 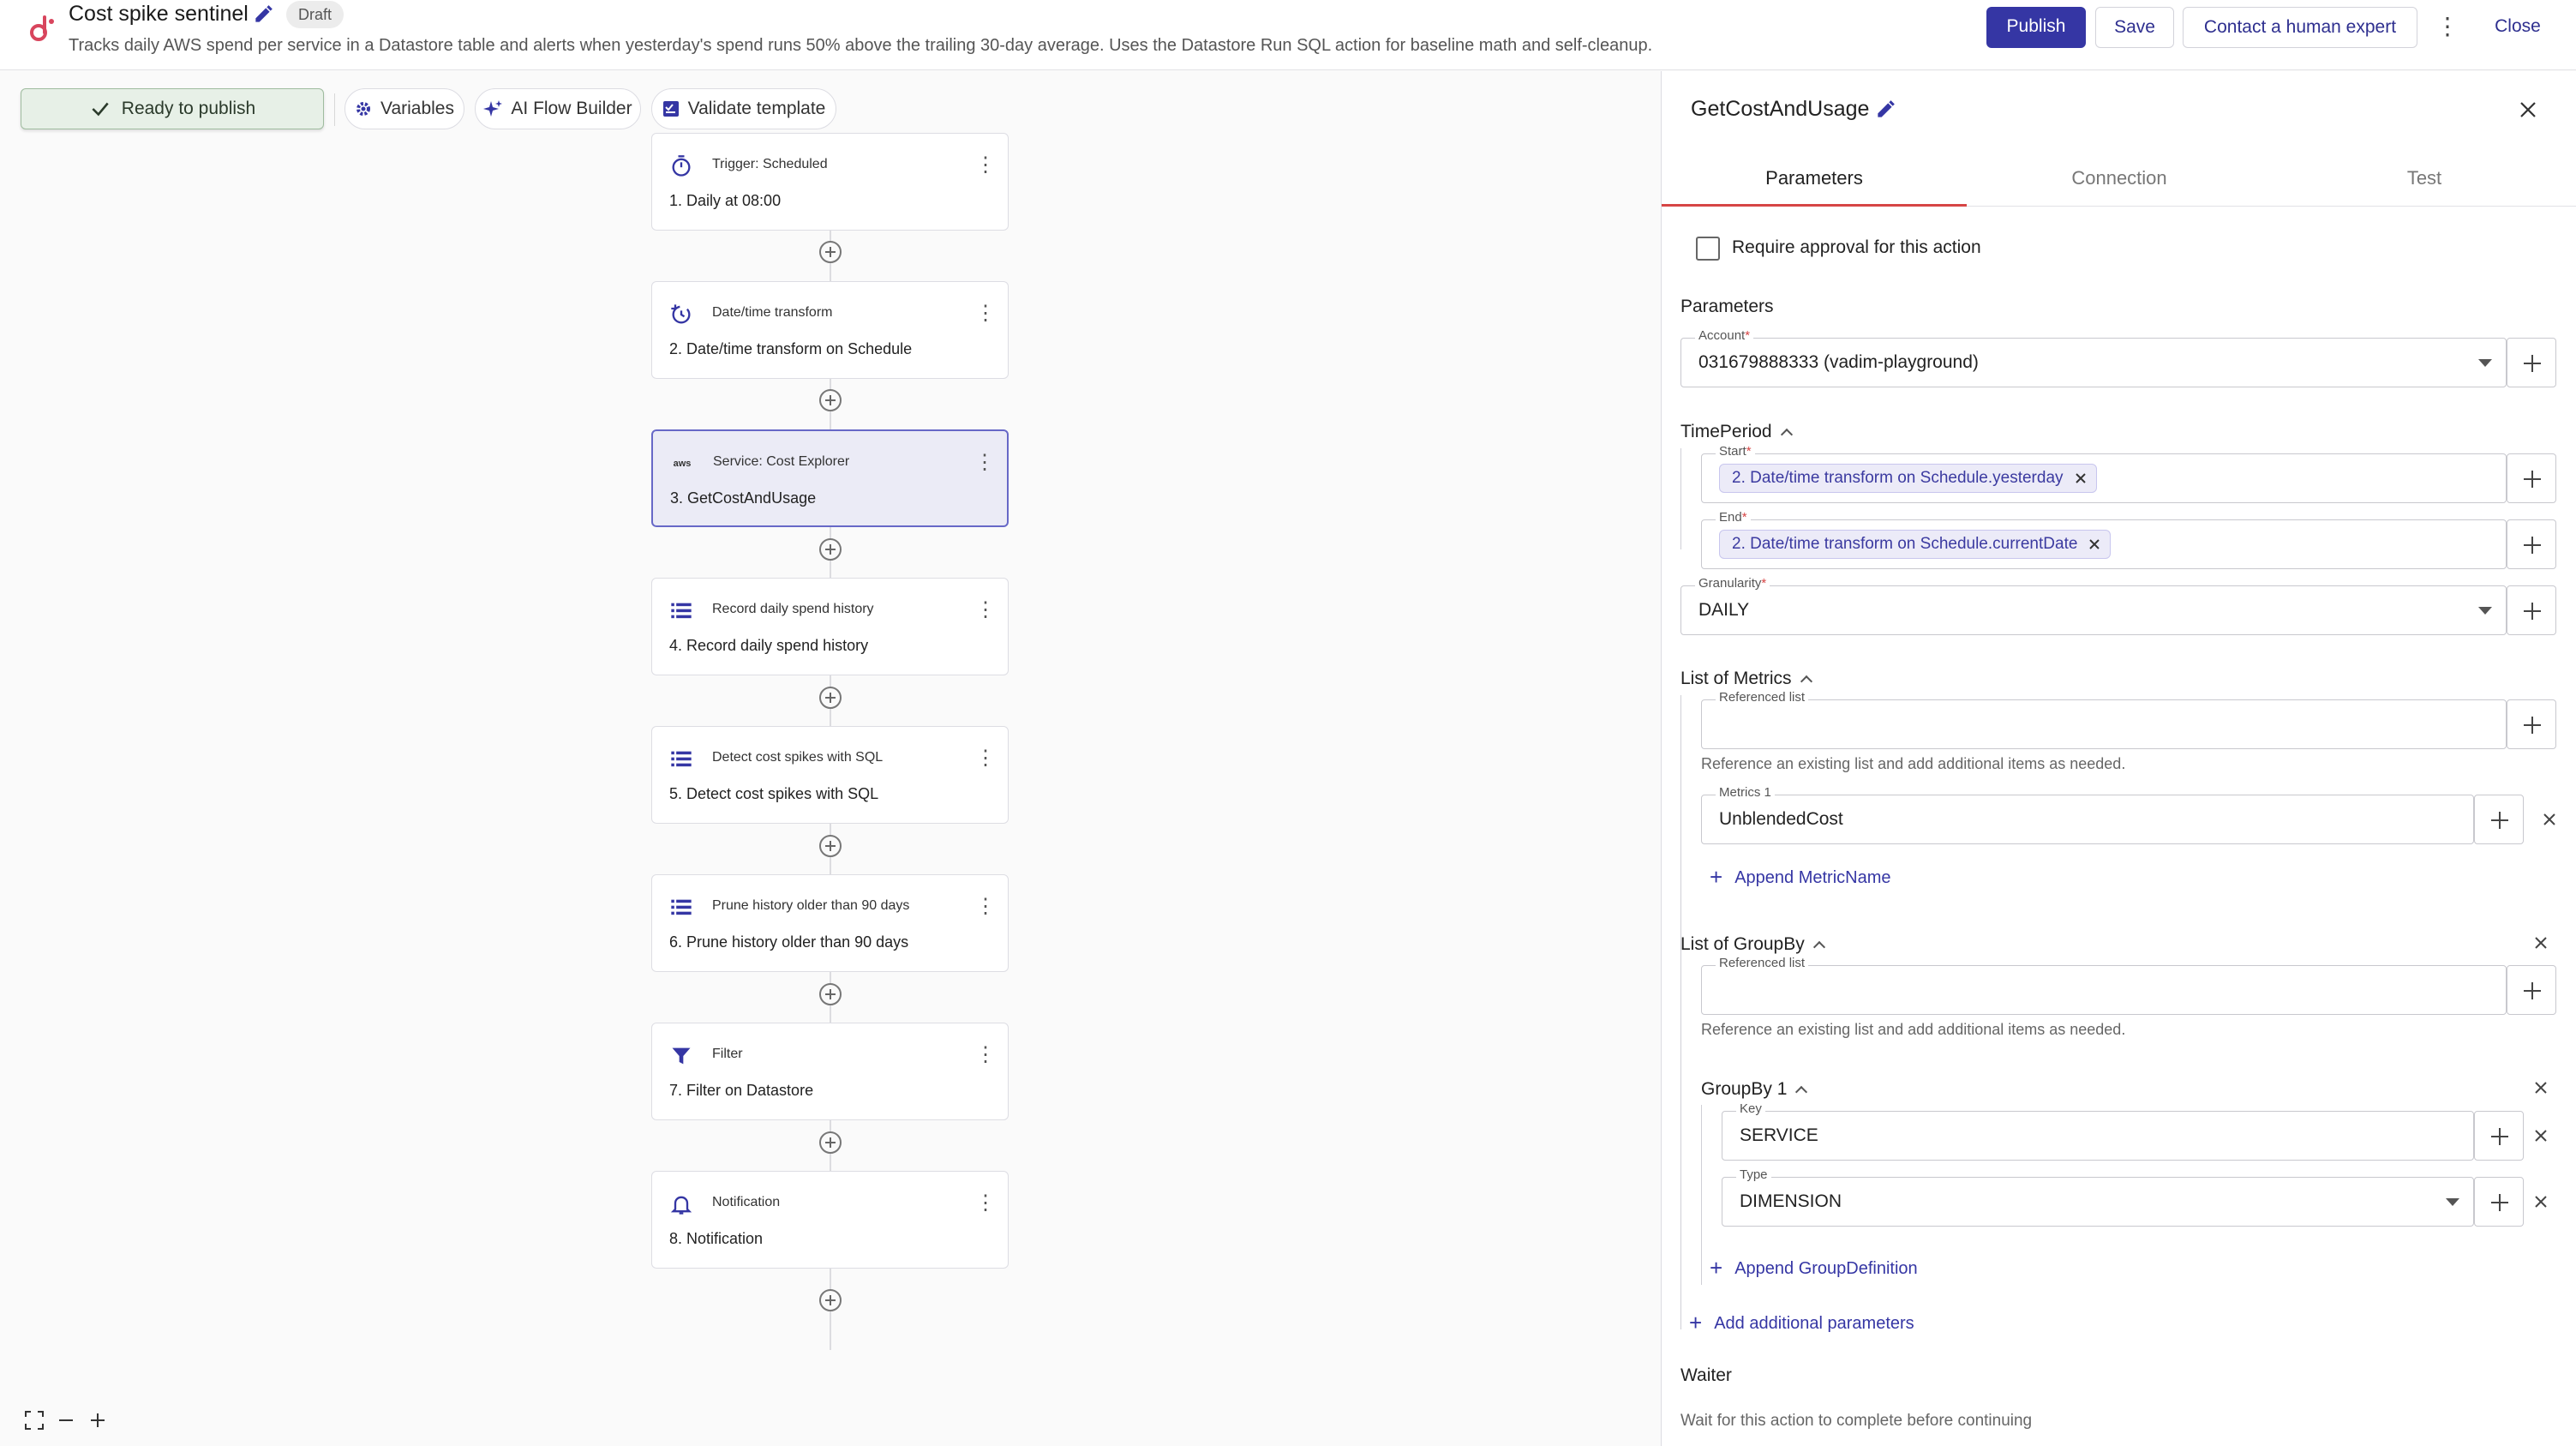 What do you see at coordinates (830, 182) in the screenshot?
I see `flow-node-trigger: Trigger: Scheduled 1. Daily at 08:00 ⋮` at bounding box center [830, 182].